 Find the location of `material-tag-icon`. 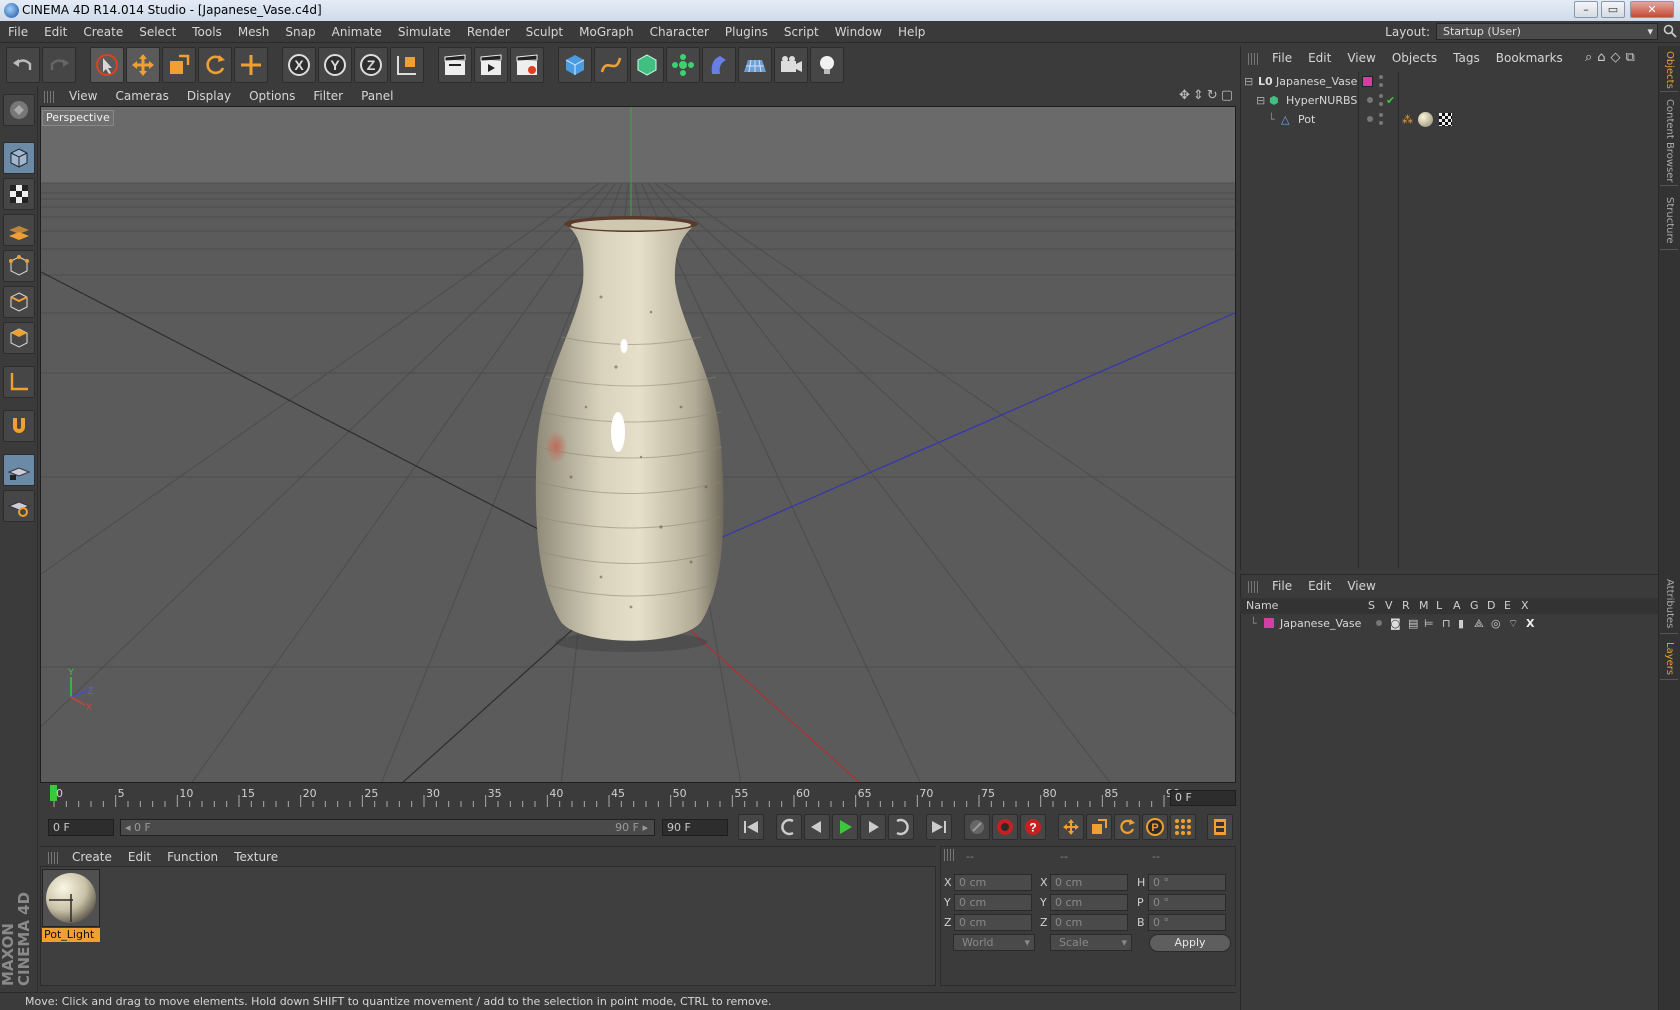

material-tag-icon is located at coordinates (1425, 119).